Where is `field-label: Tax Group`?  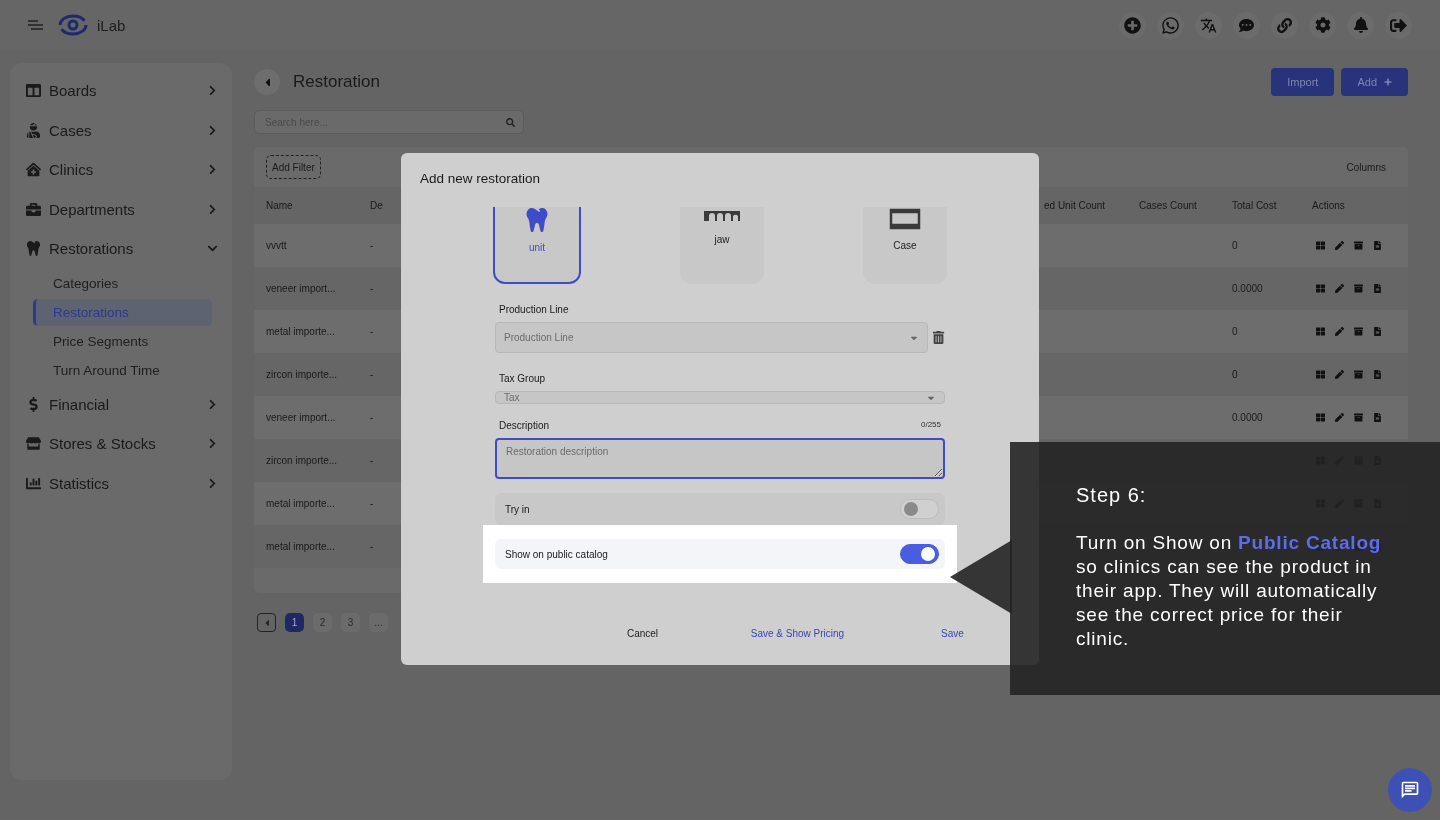 field-label: Tax Group is located at coordinates (522, 378).